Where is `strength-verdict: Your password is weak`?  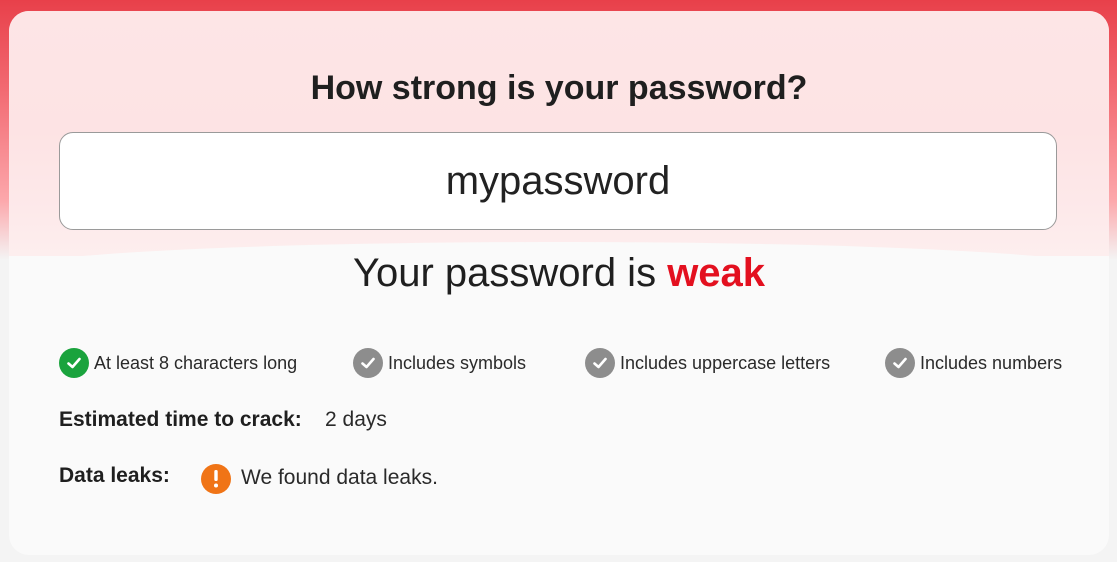 strength-verdict: Your password is weak is located at coordinates (559, 273).